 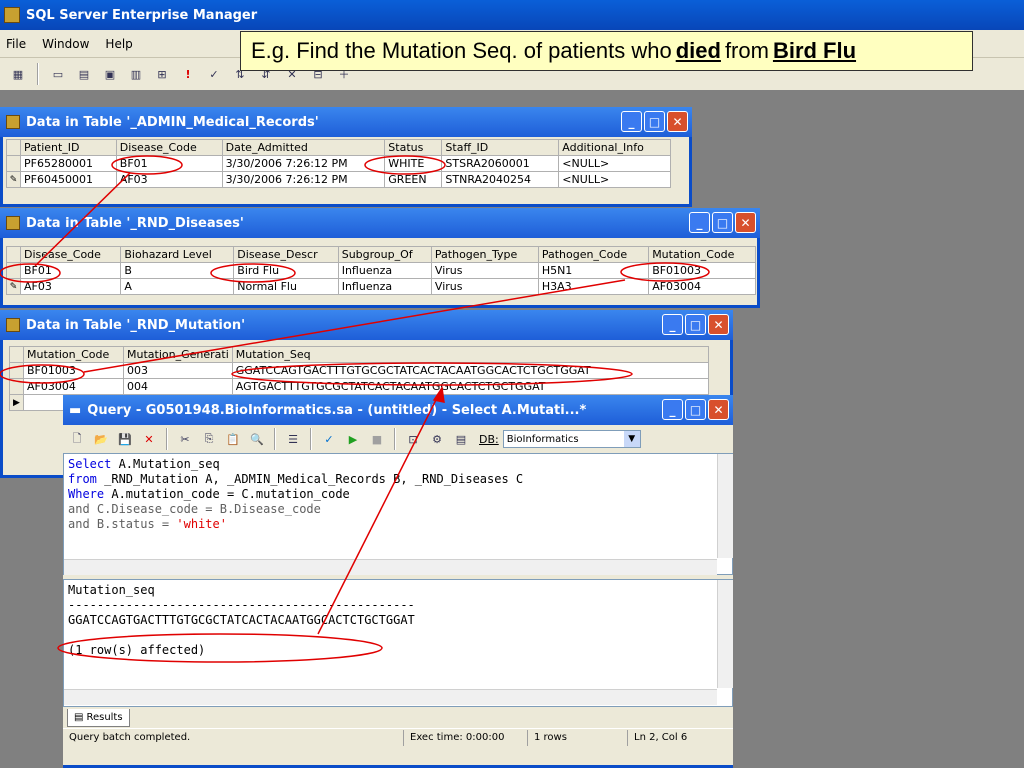 What do you see at coordinates (286, 270) in the screenshot?
I see `grid-cell: Bird Flu` at bounding box center [286, 270].